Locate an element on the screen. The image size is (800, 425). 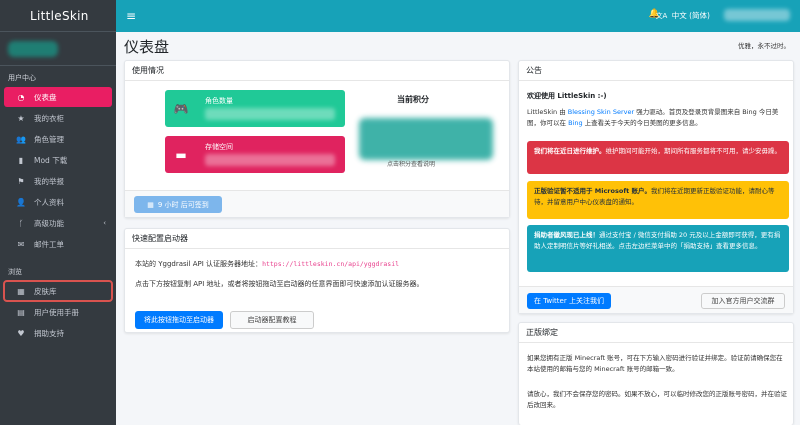
nav-header-browse: 浏览 is located at coordinates (15, 272).